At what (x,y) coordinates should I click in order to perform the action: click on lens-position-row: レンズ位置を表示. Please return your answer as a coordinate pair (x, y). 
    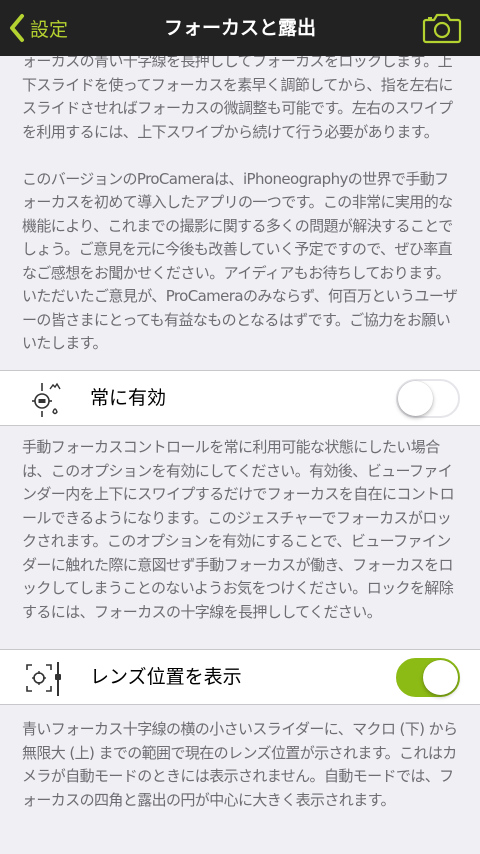
    Looking at the image, I should click on (240, 677).